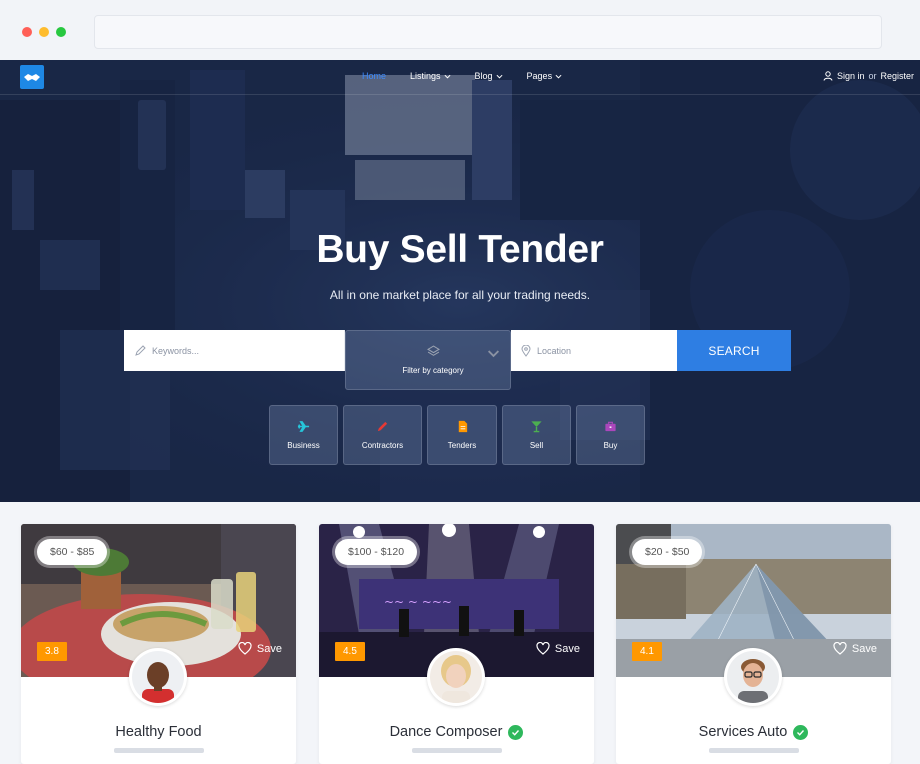 Image resolution: width=920 pixels, height=764 pixels. Describe the element at coordinates (610, 426) in the screenshot. I see `briefcase-icon` at that location.